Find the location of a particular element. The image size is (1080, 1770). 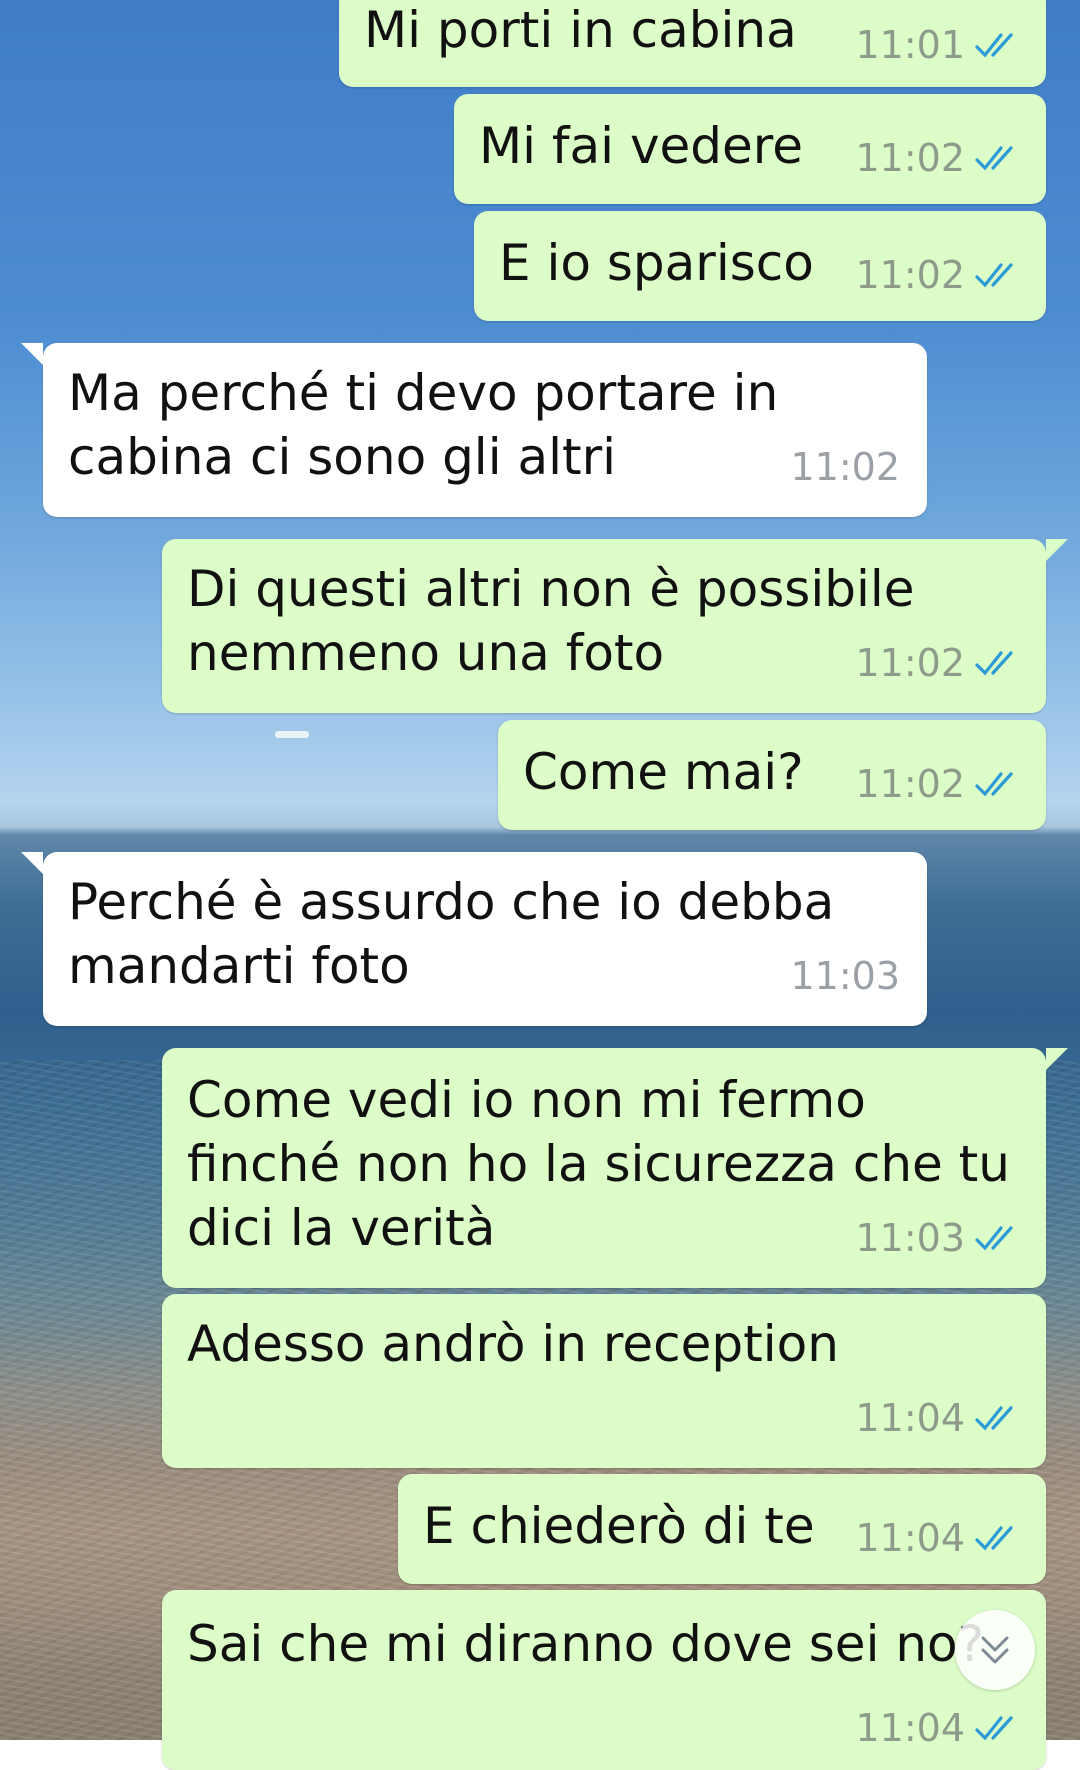

message-text: Adesso andrò in reception is located at coordinates (513, 1344).